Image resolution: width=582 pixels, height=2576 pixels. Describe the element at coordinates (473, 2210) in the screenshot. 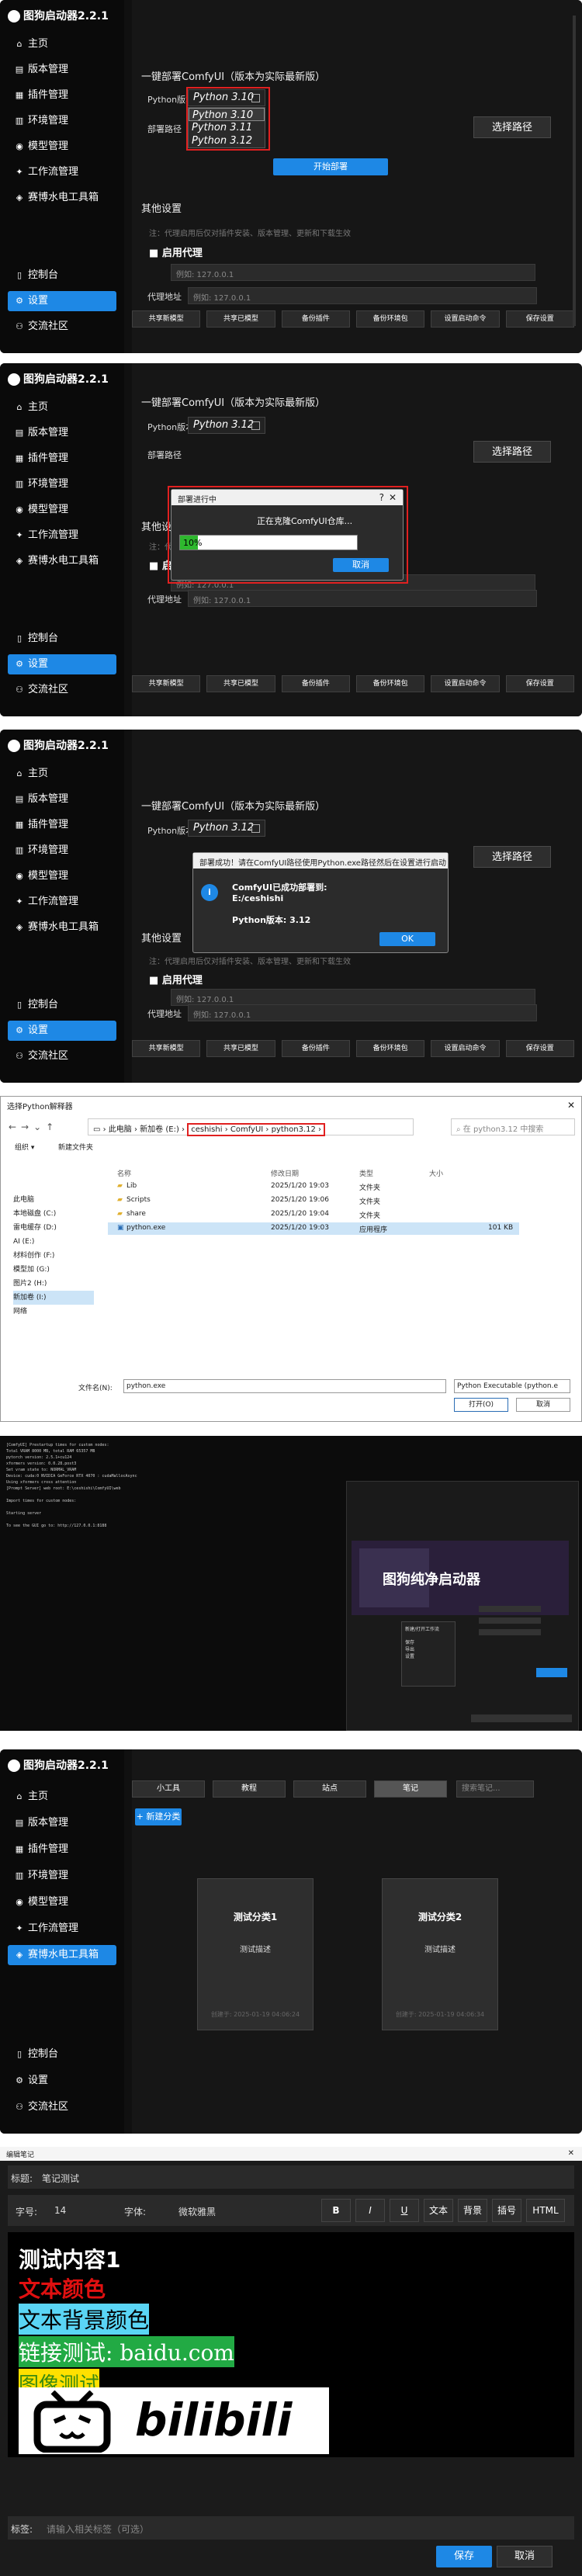

I see `background-color-button: 背景` at that location.